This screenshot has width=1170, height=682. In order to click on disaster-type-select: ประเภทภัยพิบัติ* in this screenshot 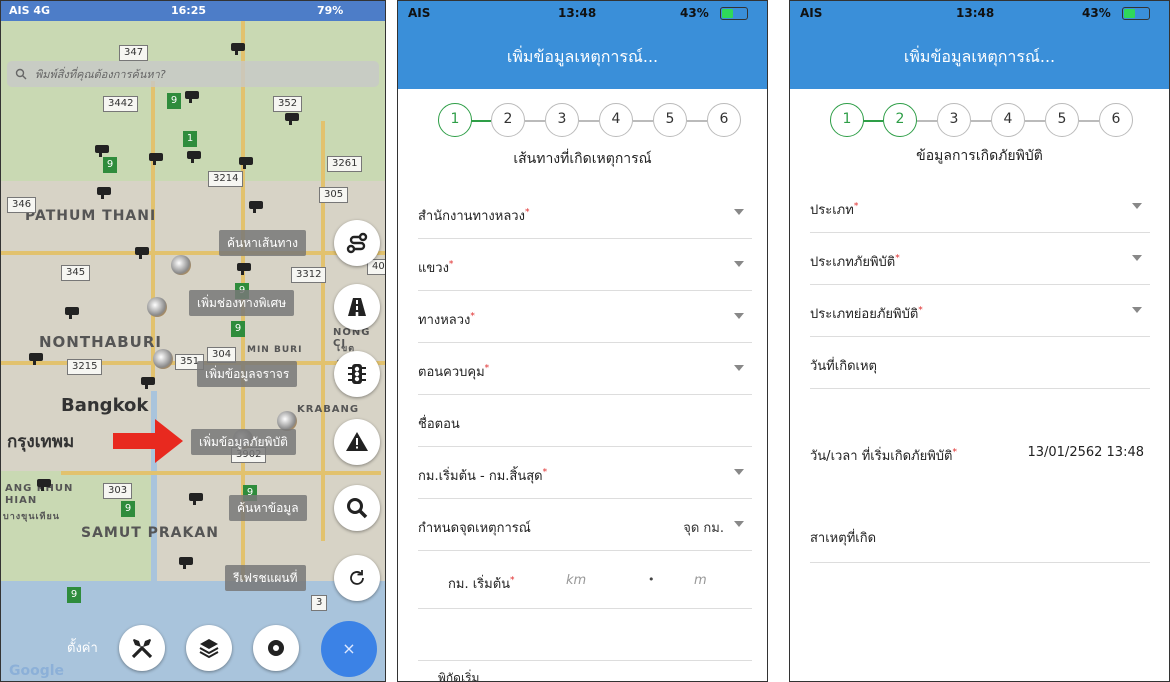, I will do `click(980, 259)`.